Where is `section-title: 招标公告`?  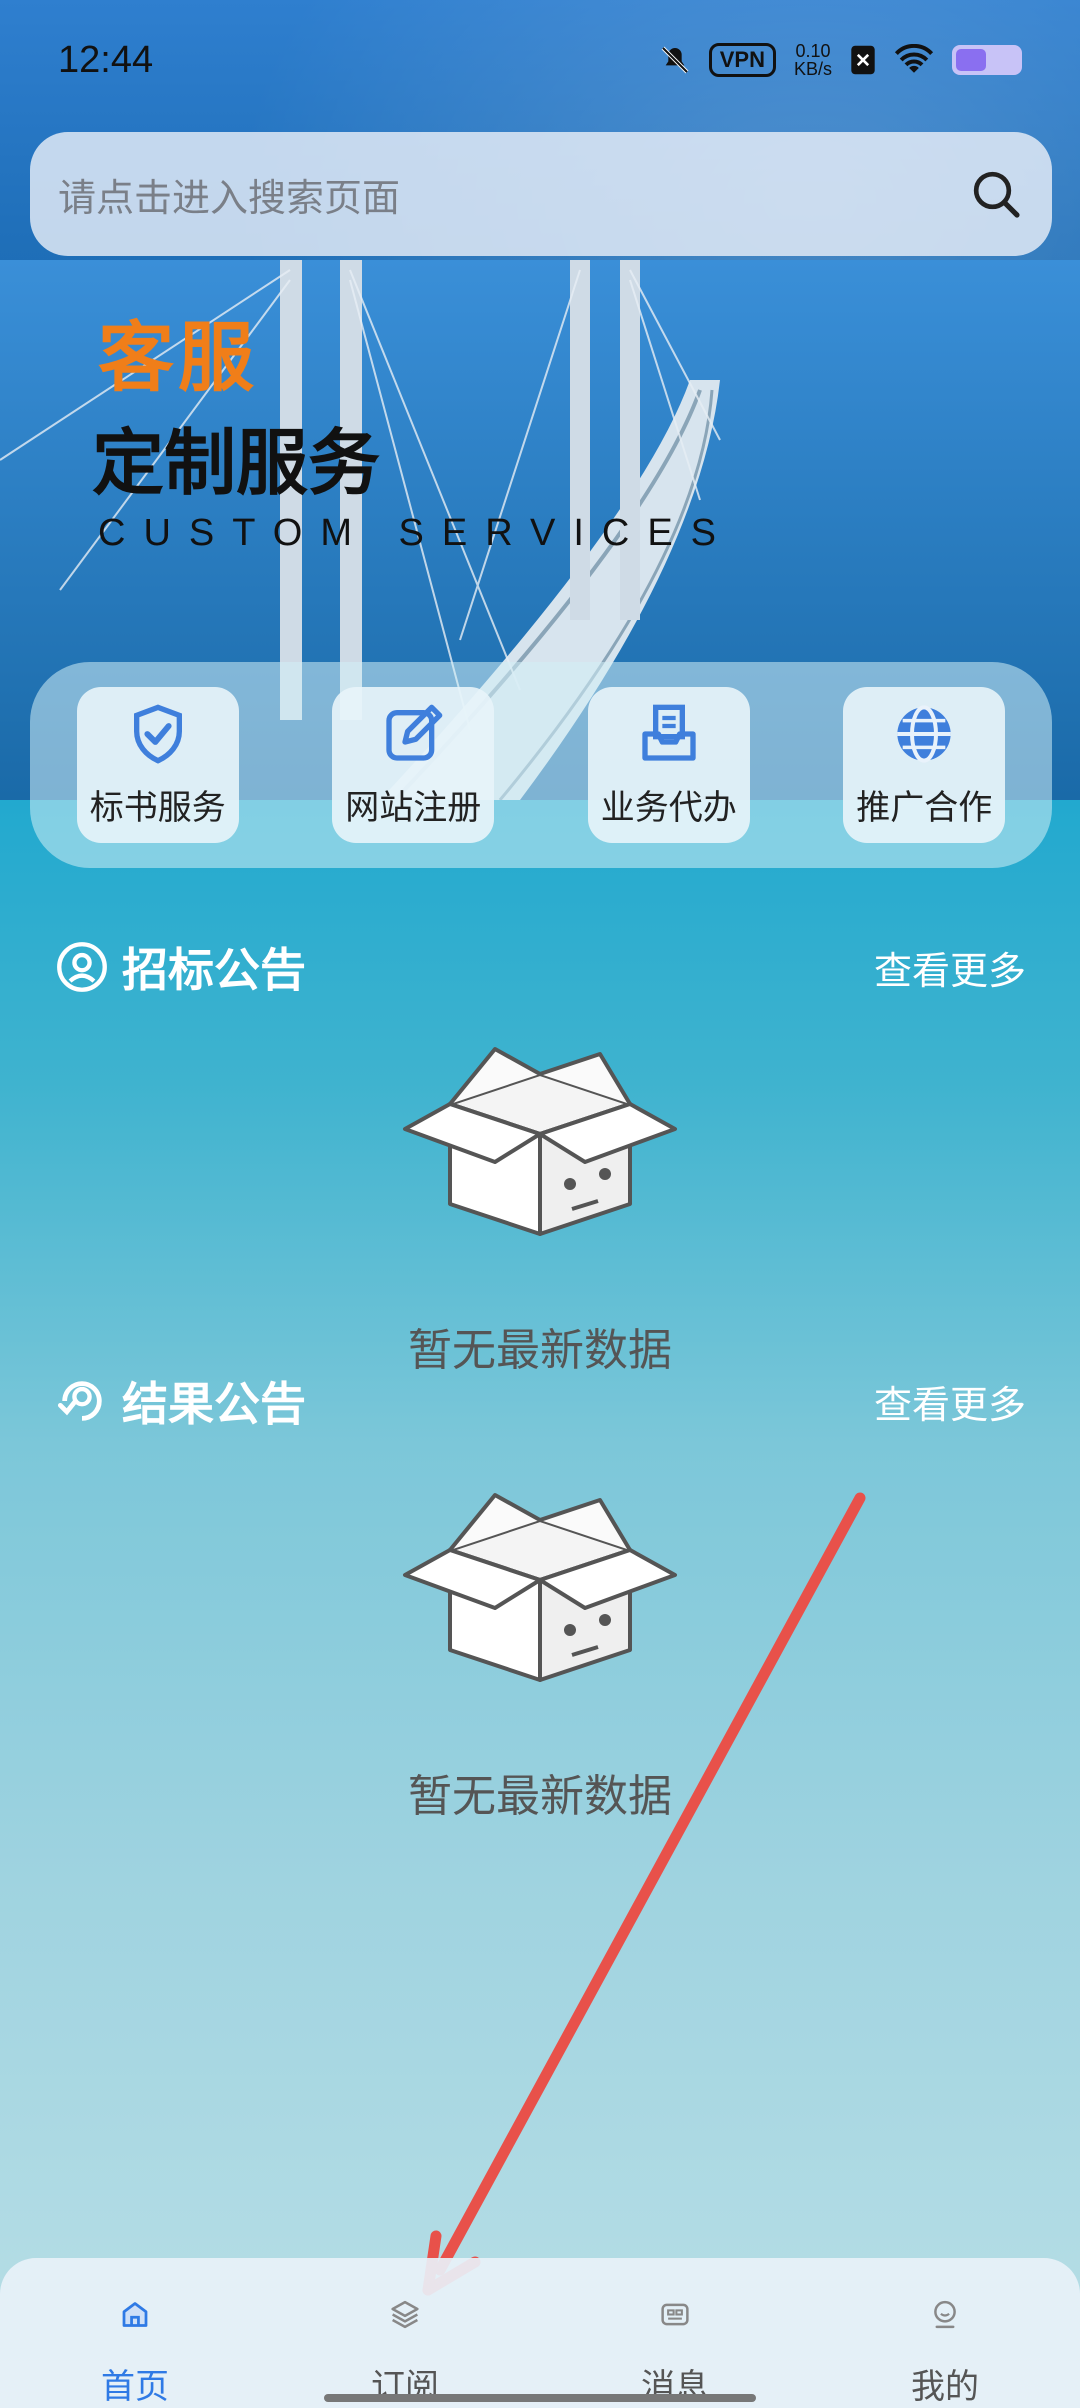
section-title: 招标公告 is located at coordinates (214, 970).